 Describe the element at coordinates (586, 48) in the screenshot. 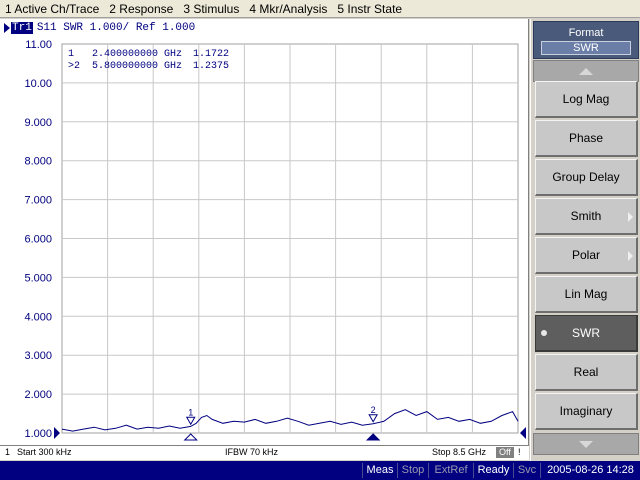

I see `format-current-value: SWR` at that location.